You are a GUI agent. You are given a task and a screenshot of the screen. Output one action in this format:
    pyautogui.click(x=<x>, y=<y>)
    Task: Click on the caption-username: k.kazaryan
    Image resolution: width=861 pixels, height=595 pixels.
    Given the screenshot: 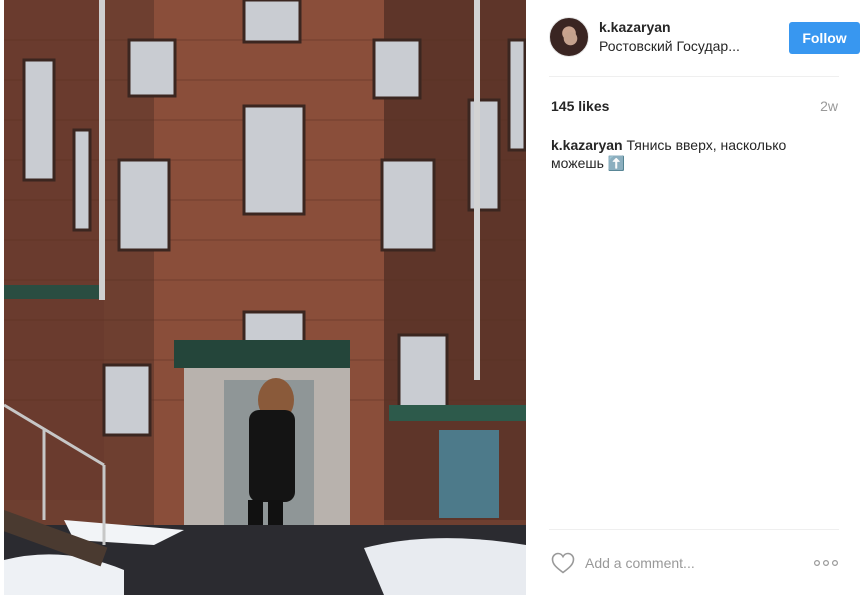 What is the action you would take?
    pyautogui.click(x=587, y=145)
    